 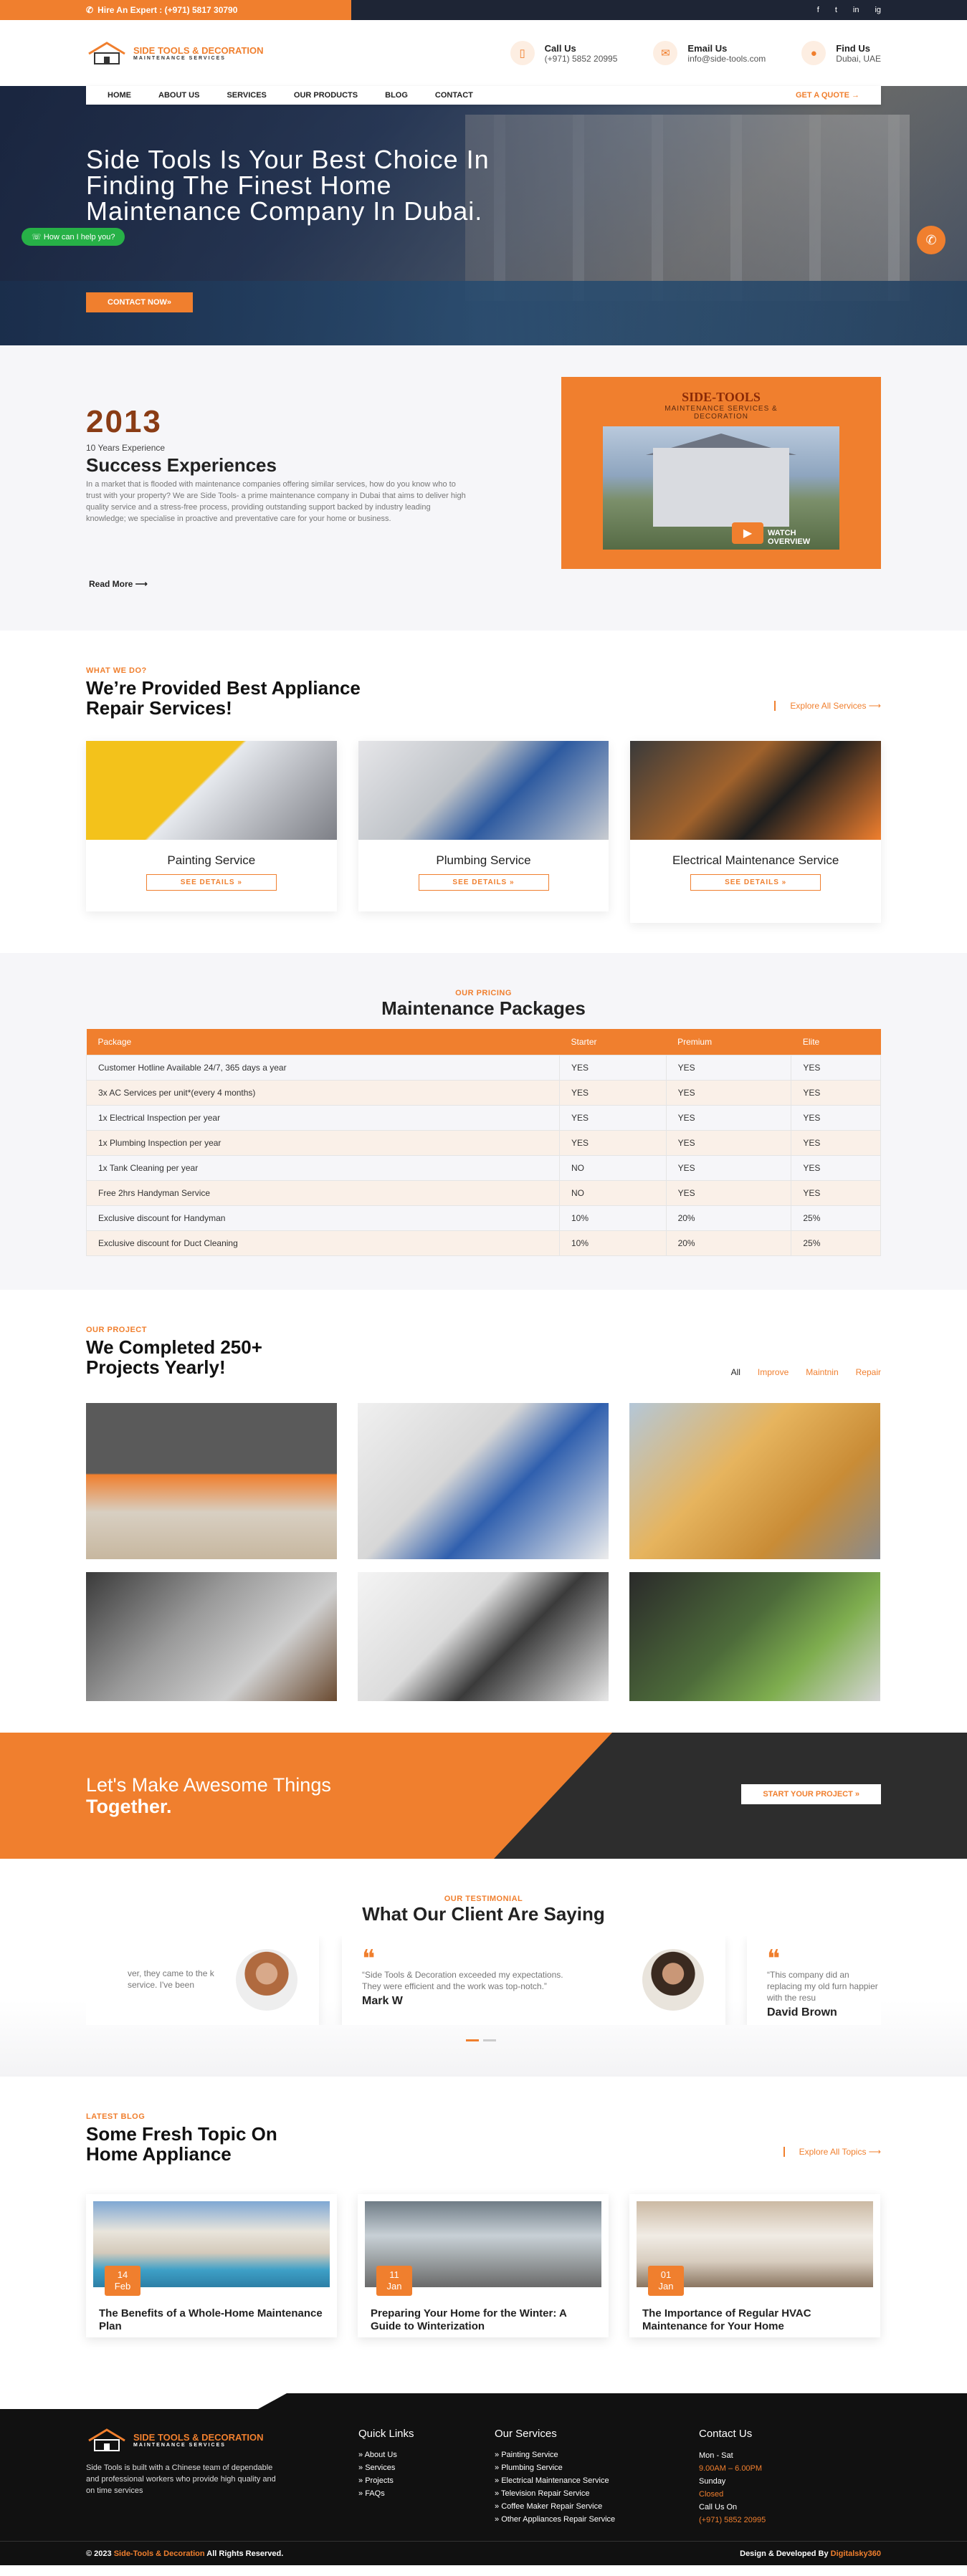 I want to click on cta-line2: Together., so click(x=129, y=1806).